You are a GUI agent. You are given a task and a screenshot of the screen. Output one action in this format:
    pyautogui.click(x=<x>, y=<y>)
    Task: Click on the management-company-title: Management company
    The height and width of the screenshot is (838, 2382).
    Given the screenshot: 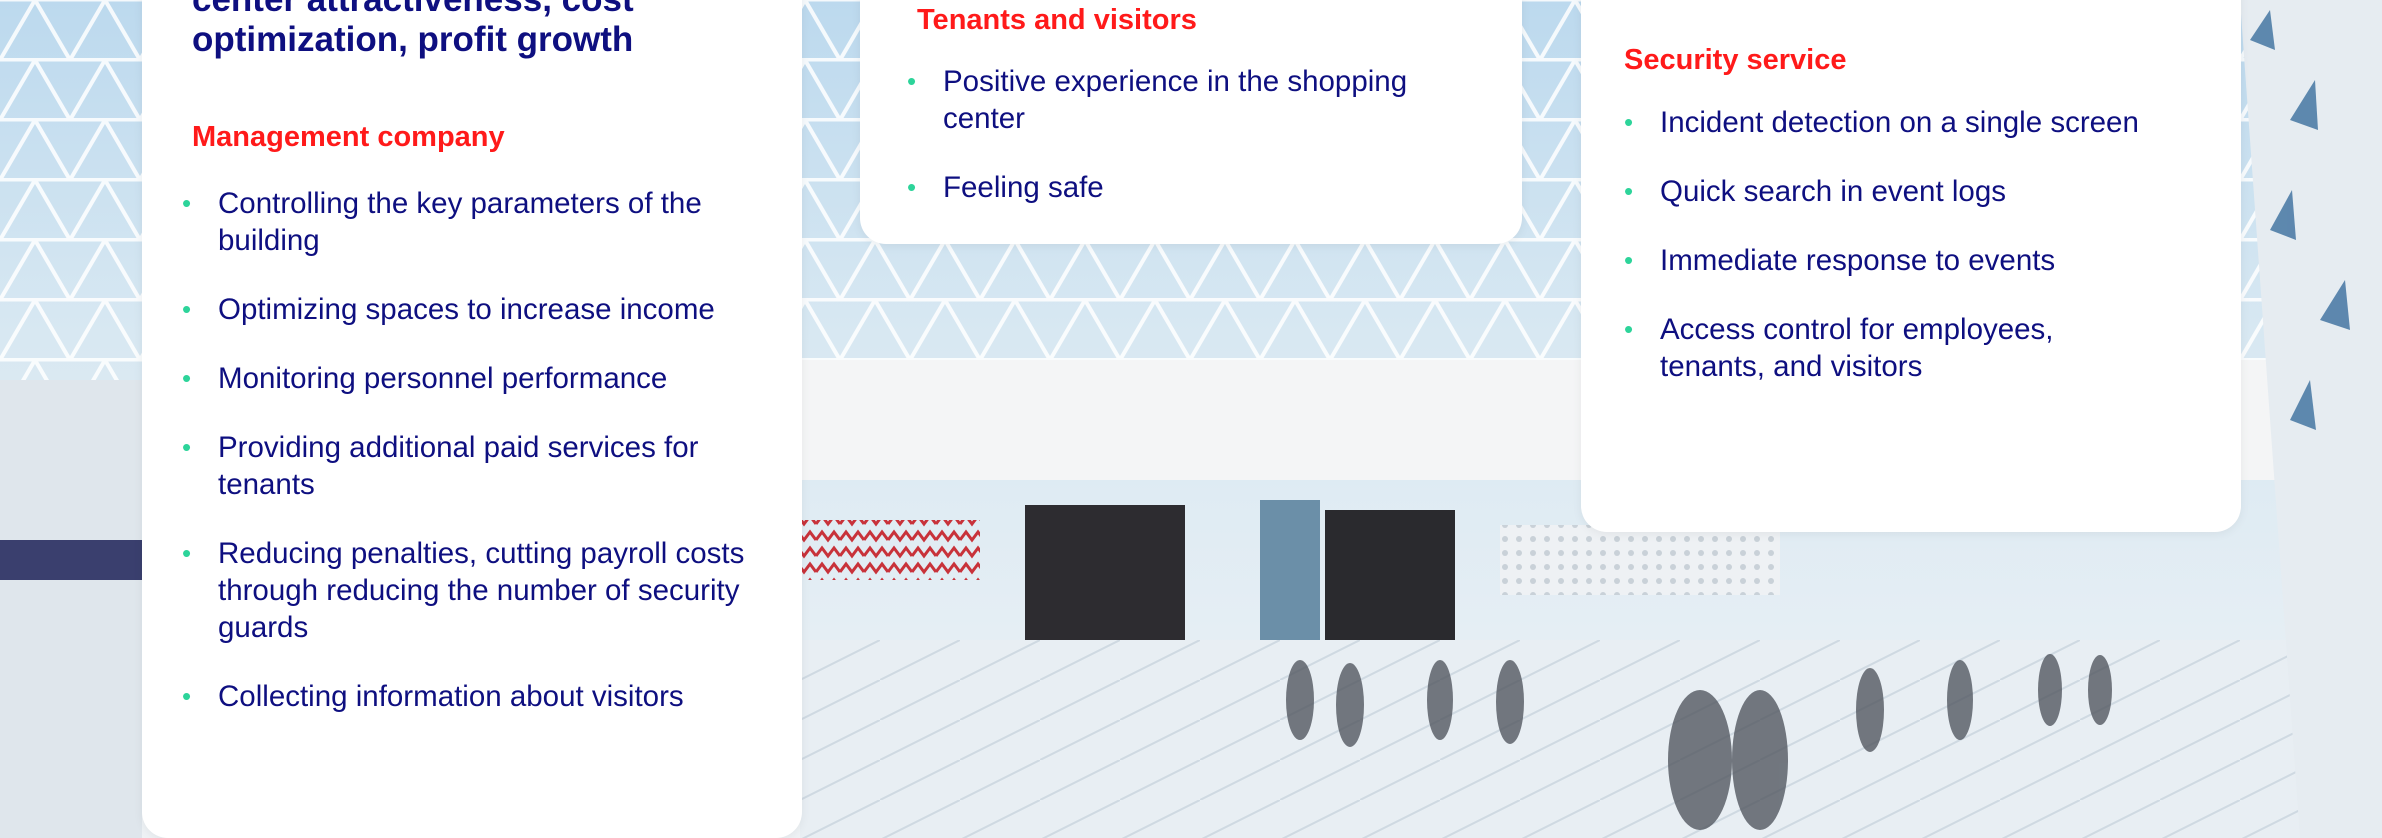 What is the action you would take?
    pyautogui.click(x=348, y=137)
    